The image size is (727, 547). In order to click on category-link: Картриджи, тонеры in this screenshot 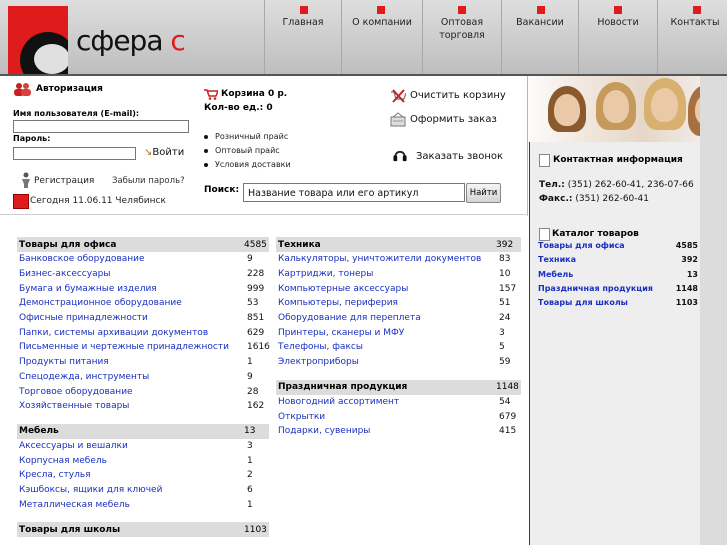, I will do `click(387, 274)`.